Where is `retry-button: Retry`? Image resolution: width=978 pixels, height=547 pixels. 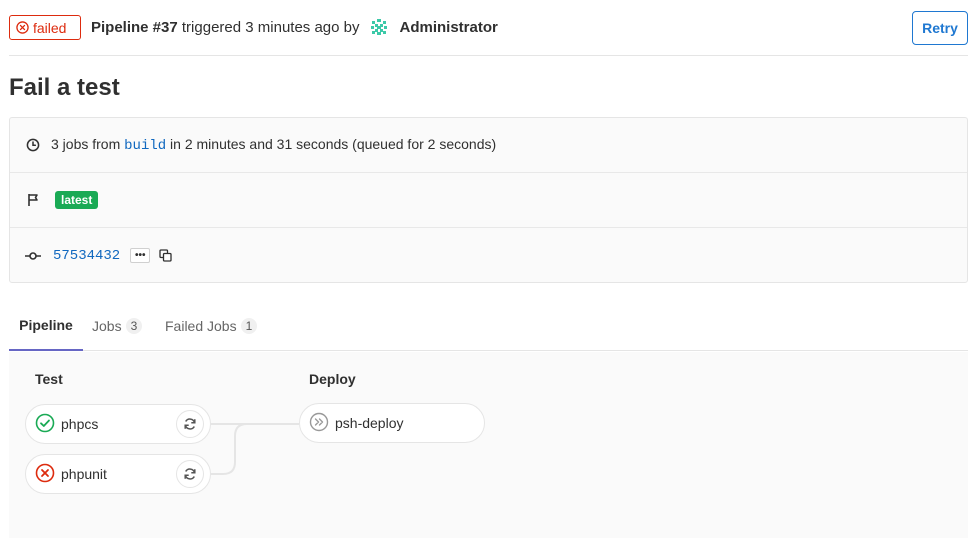 retry-button: Retry is located at coordinates (940, 28).